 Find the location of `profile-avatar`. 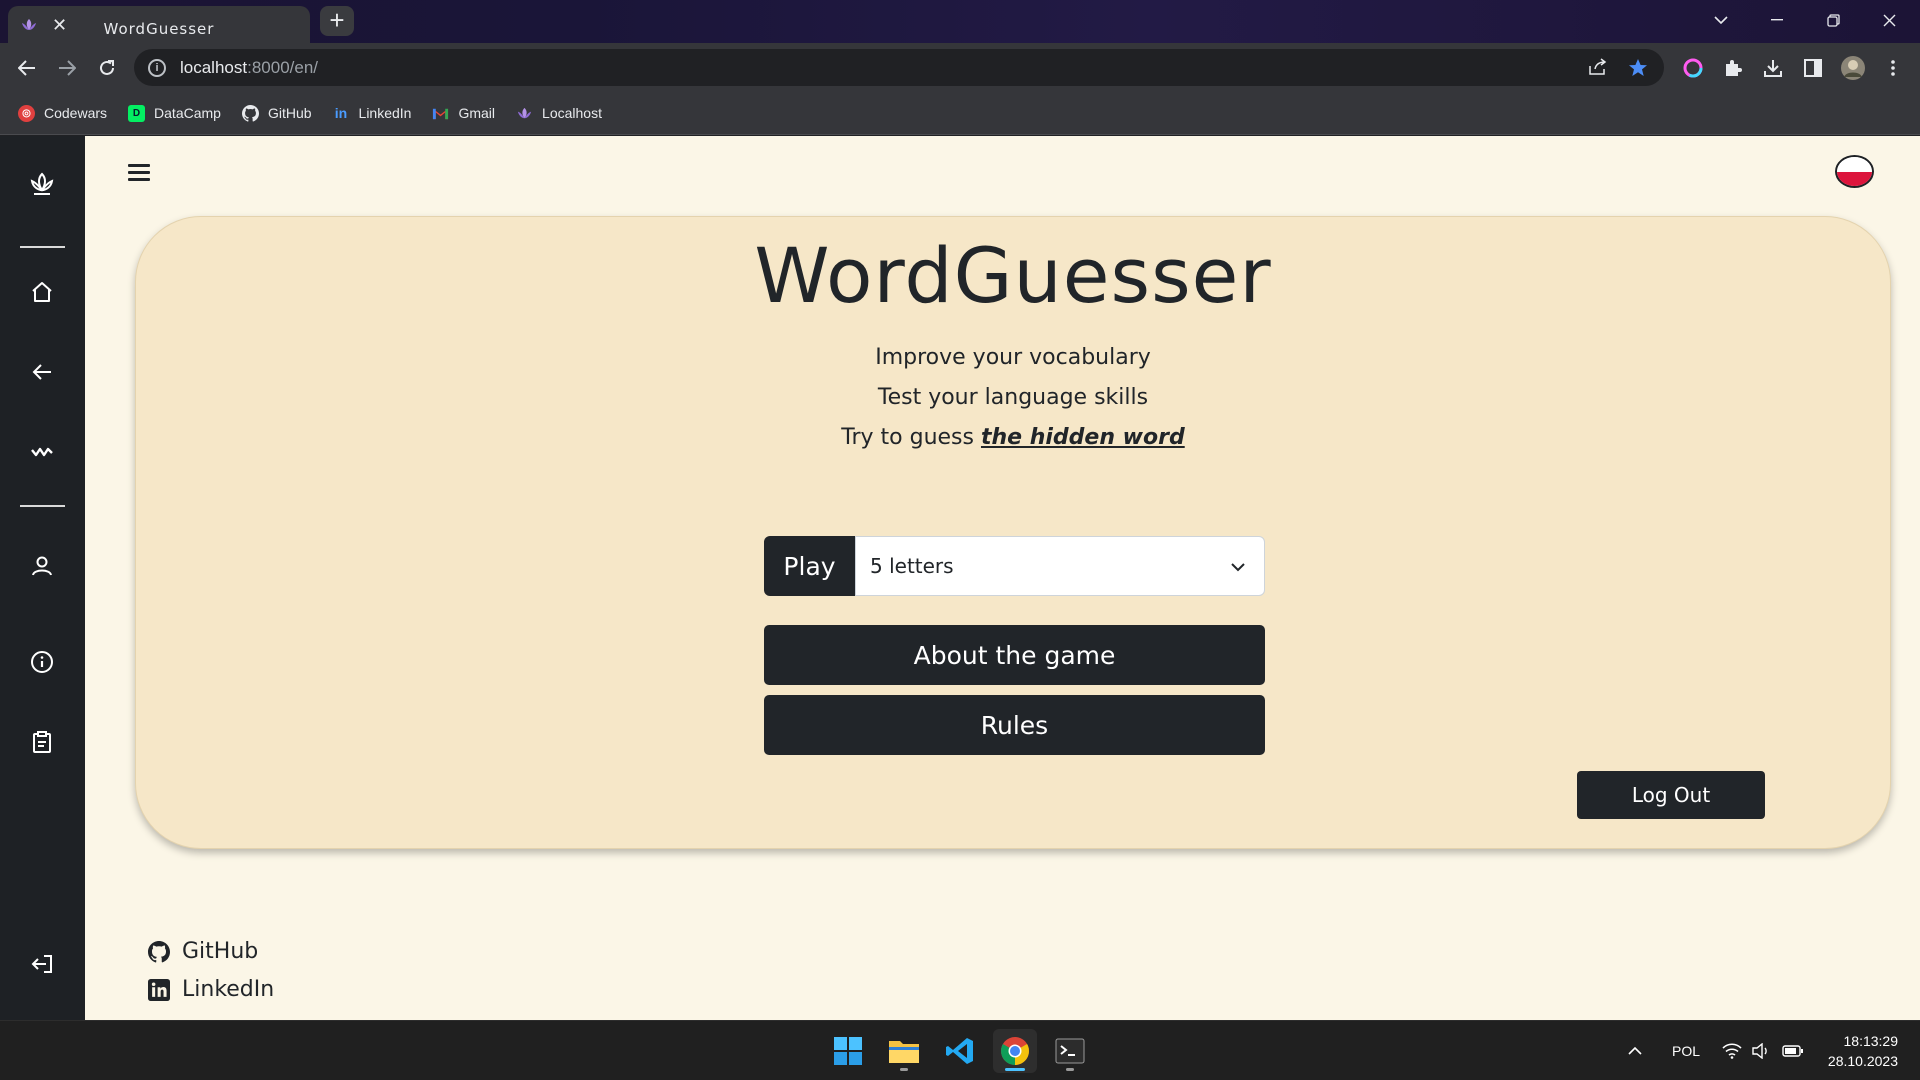

profile-avatar is located at coordinates (1853, 68).